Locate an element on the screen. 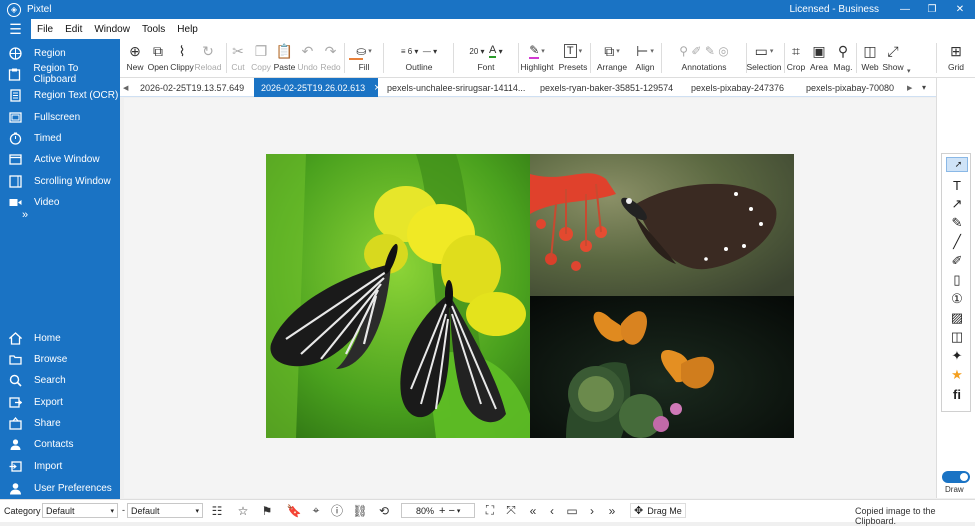 This screenshot has width=975, height=526. sidebar-item-search: Search is located at coordinates (60, 380).